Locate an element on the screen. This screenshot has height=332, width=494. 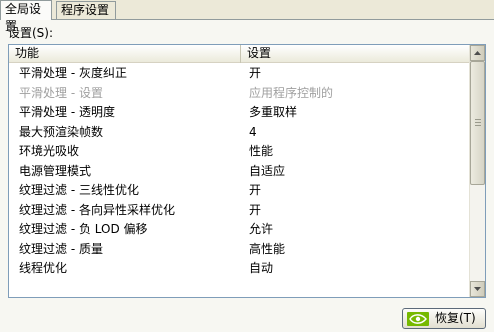
feature-value: 应用程序控制的 is located at coordinates (291, 92).